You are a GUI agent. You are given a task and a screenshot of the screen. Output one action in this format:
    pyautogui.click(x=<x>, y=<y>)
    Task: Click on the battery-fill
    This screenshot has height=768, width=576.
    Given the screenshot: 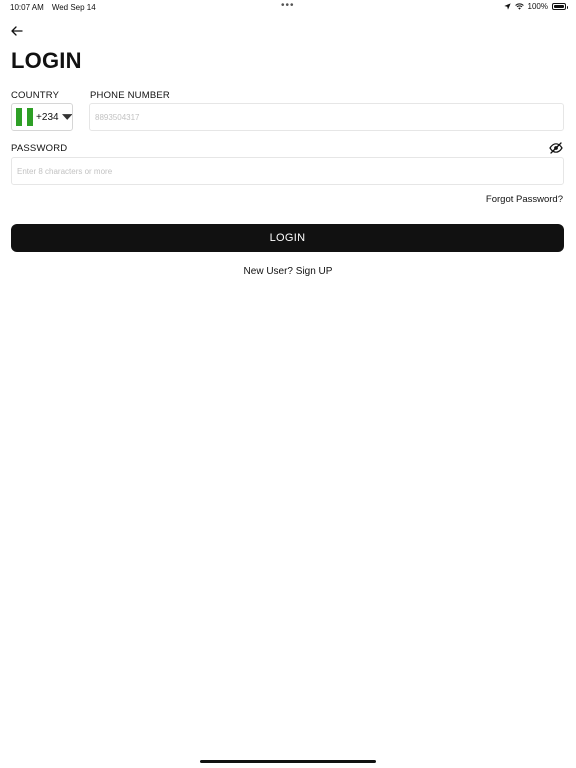 What is the action you would take?
    pyautogui.click(x=559, y=6)
    